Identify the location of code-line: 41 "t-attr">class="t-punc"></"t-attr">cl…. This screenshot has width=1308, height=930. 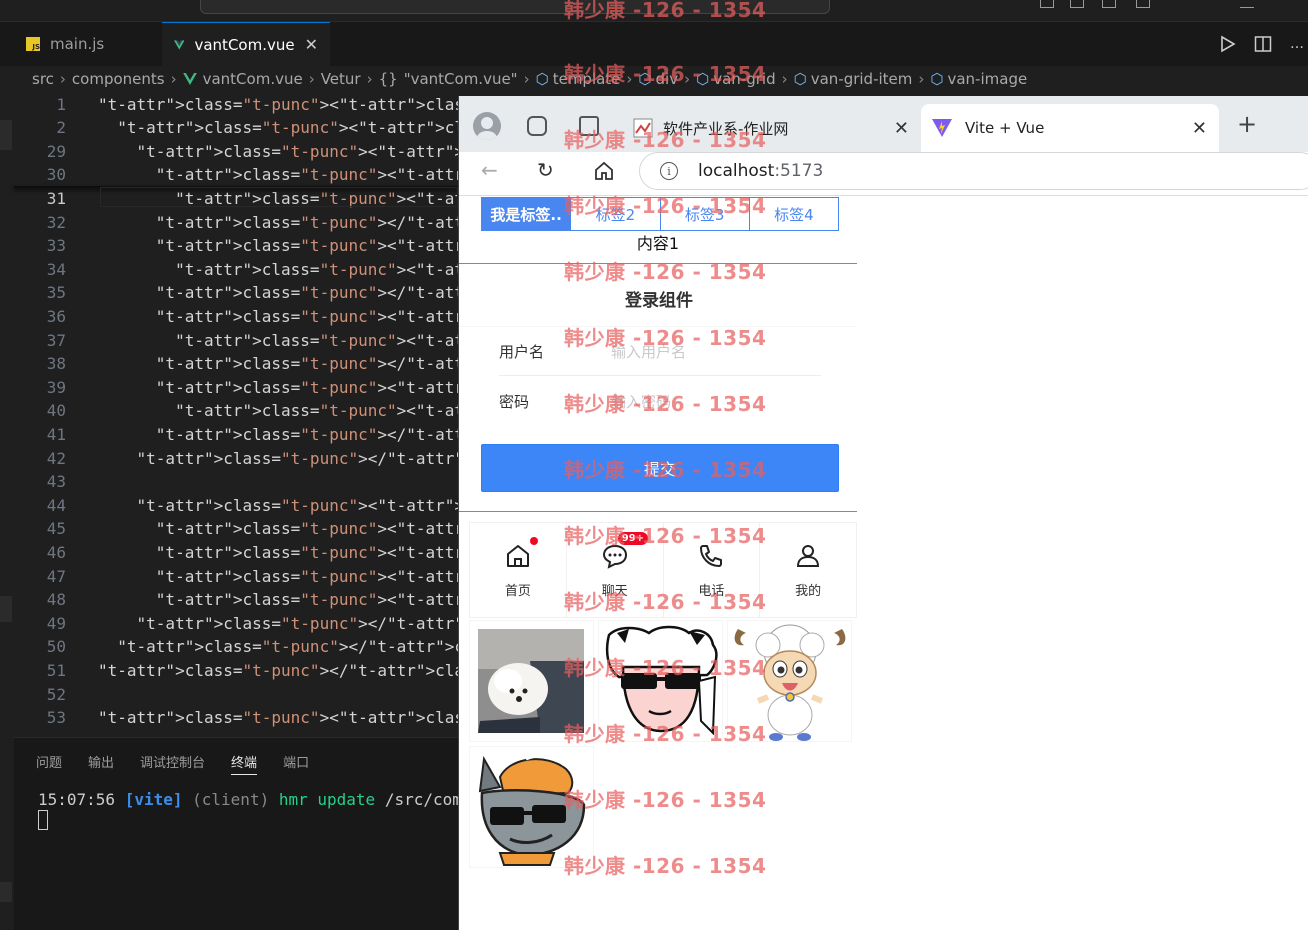
(229, 434).